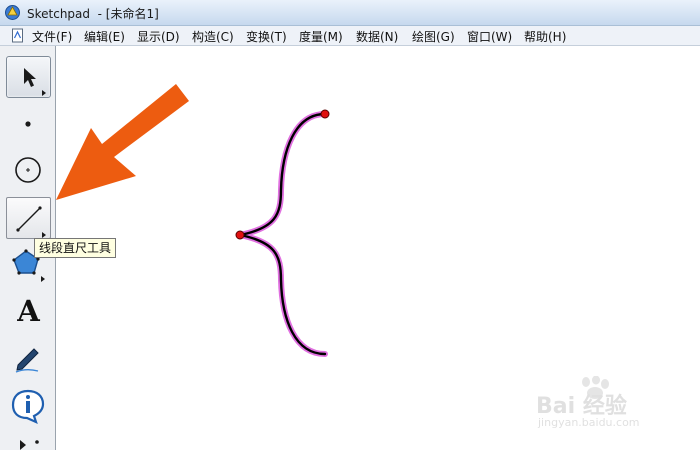 This screenshot has width=700, height=474. I want to click on curve-end-point, so click(325, 114).